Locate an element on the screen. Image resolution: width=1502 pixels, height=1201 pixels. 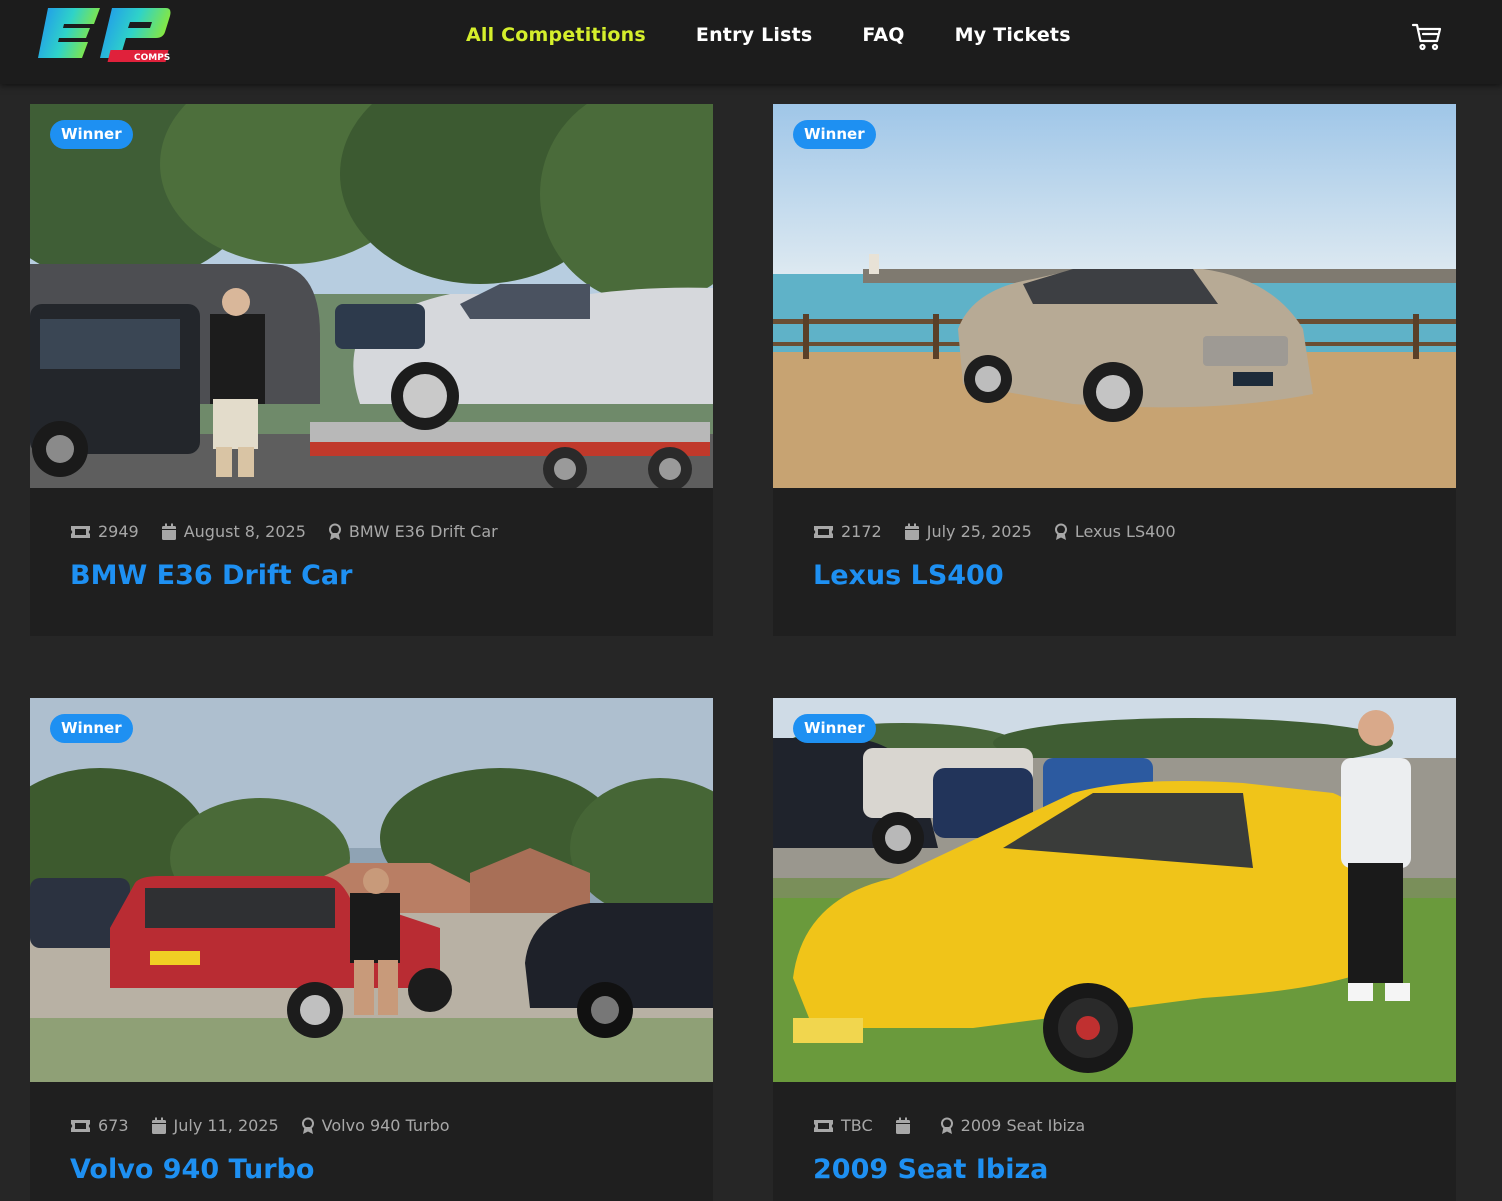
draw-date-text: August 8, 2025 is located at coordinates (244, 531).